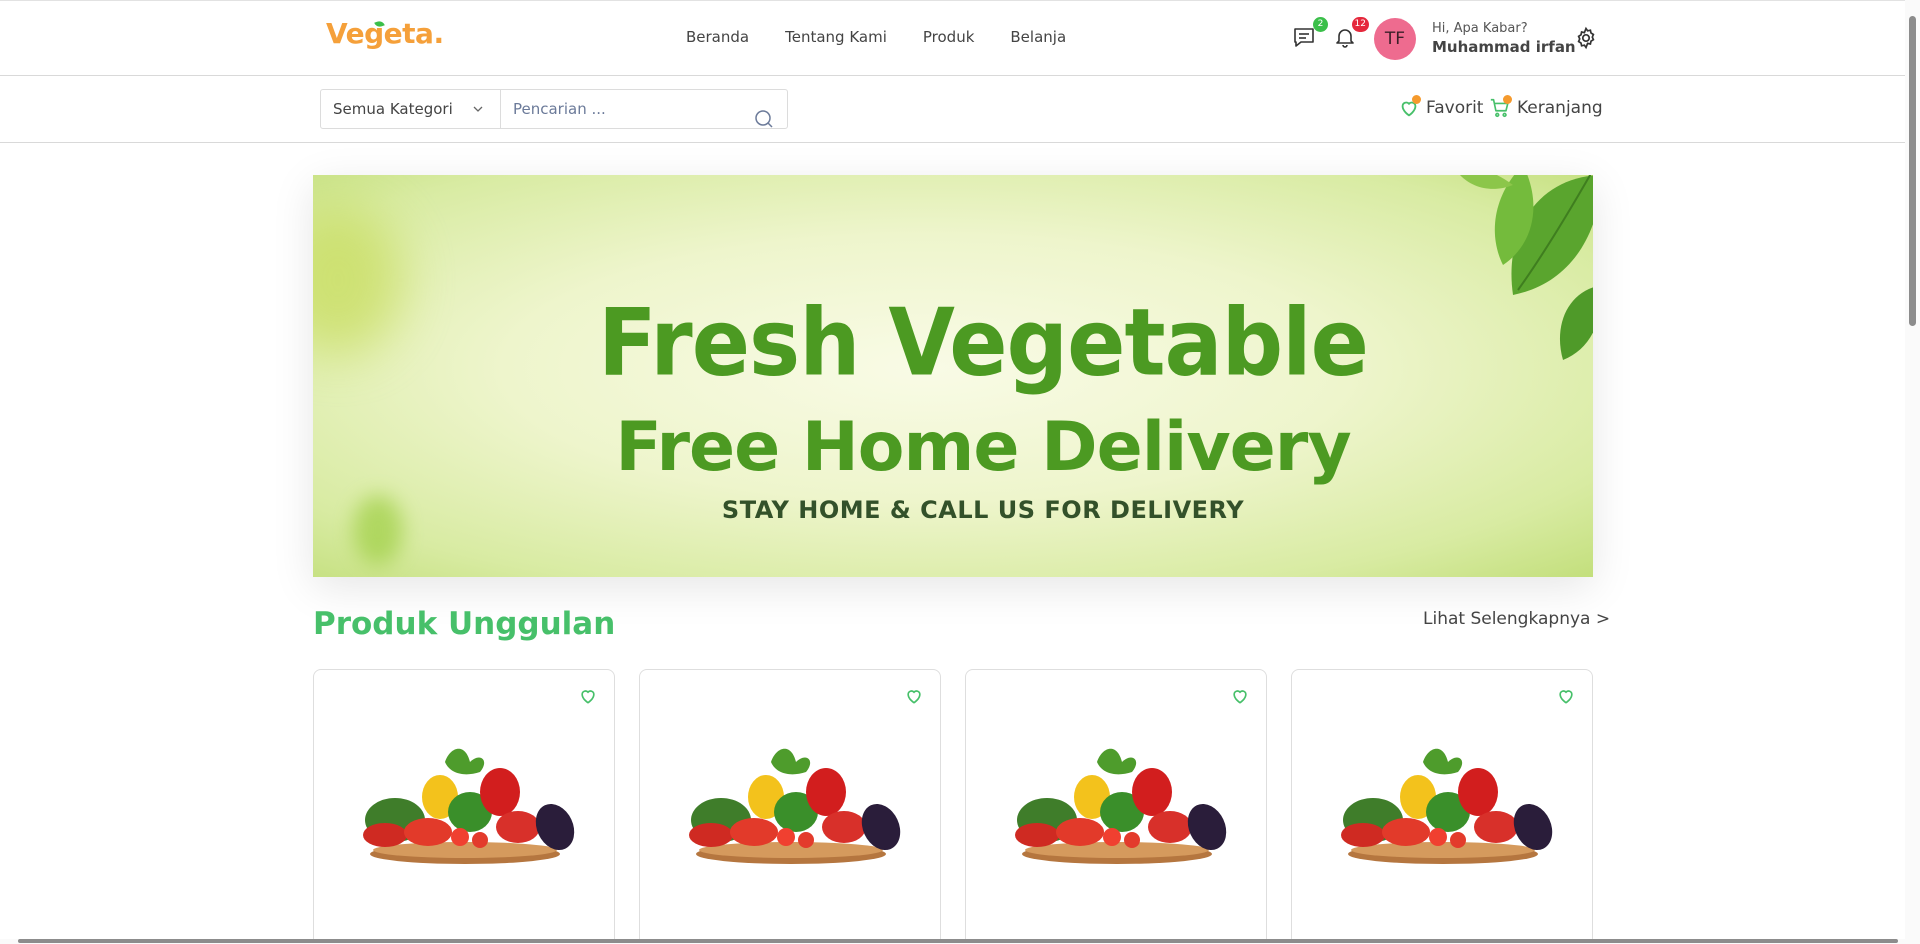 Image resolution: width=1920 pixels, height=944 pixels. Describe the element at coordinates (1480, 28) in the screenshot. I see `greeting-text: Hi, Apa Kabar?` at that location.